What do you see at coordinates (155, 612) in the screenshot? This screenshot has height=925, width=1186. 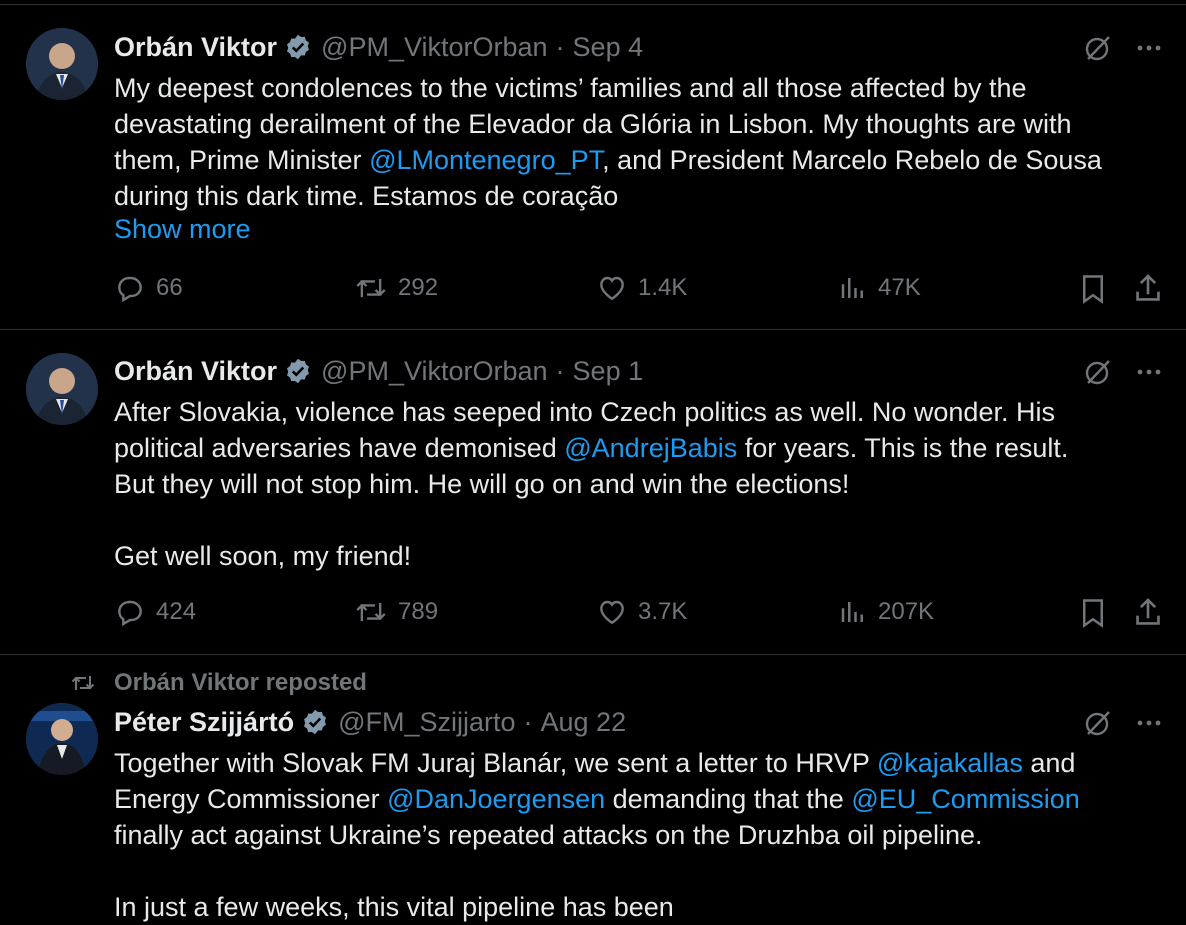 I see `reply-button: 424` at bounding box center [155, 612].